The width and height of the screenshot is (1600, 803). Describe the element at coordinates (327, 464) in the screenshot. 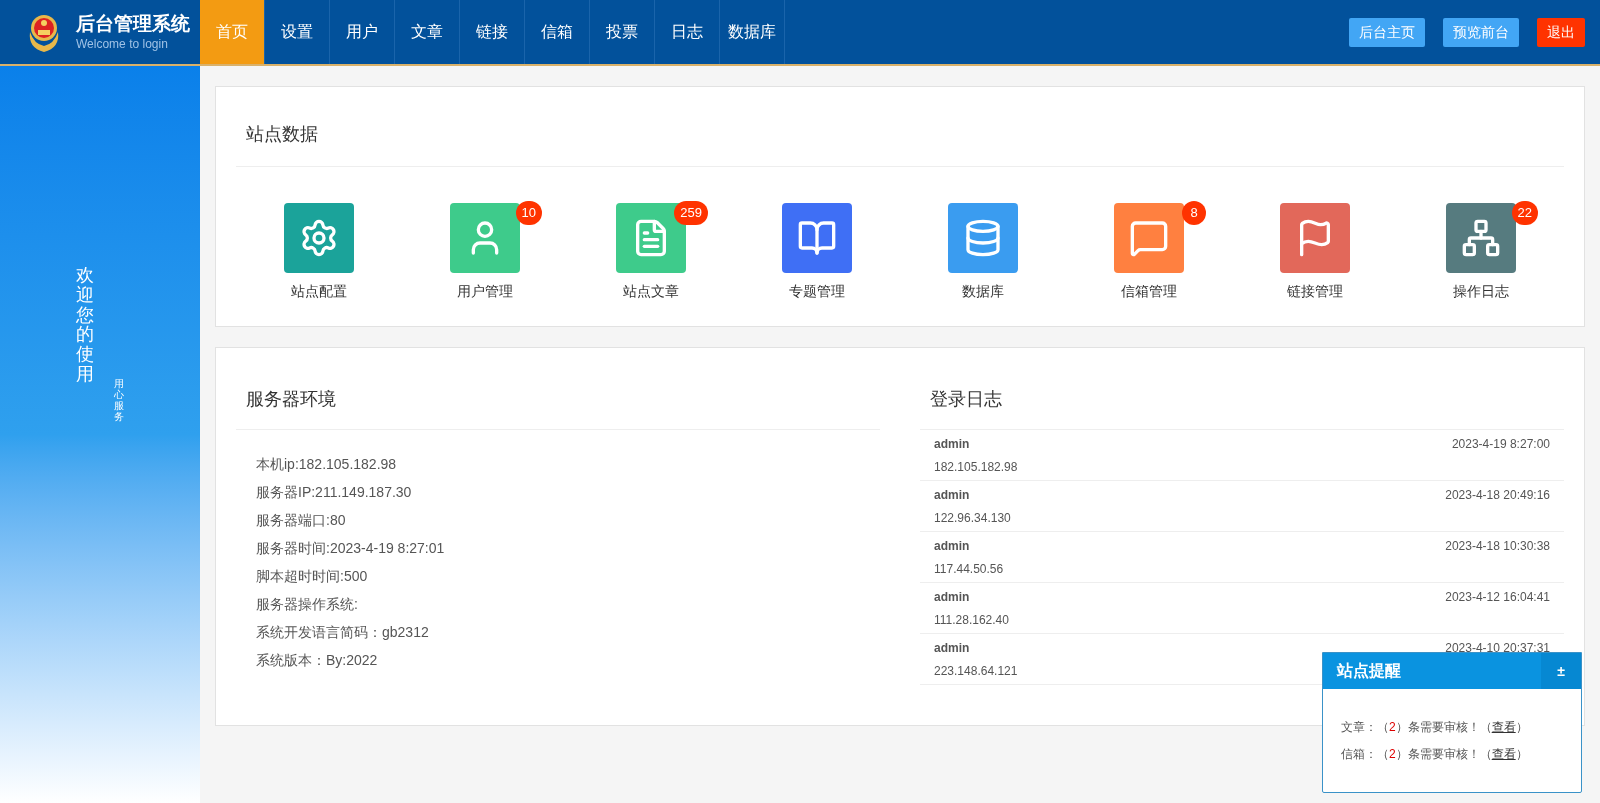

I see `server-info-text: 本机ip:182.105.182.98` at that location.